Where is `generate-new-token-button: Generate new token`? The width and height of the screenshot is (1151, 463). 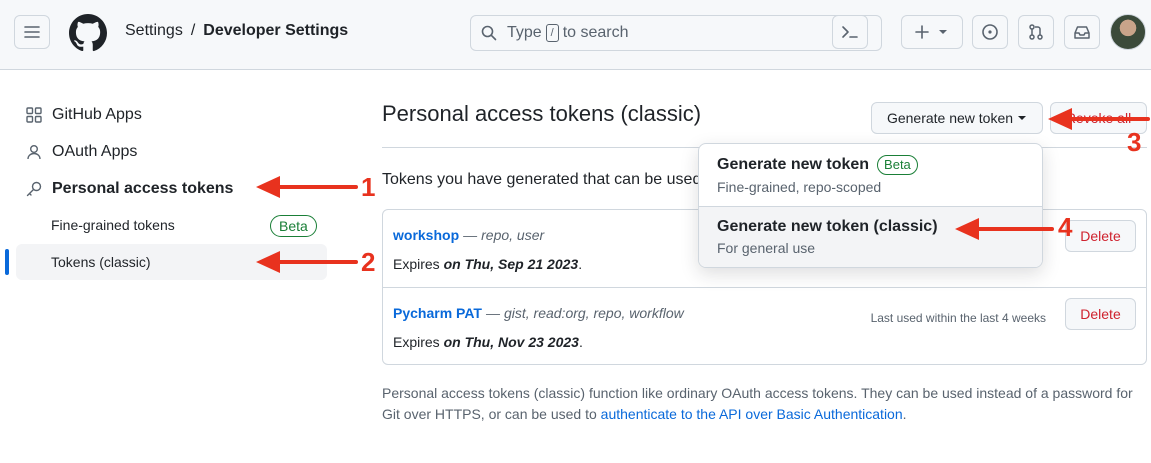 generate-new-token-button: Generate new token is located at coordinates (957, 118).